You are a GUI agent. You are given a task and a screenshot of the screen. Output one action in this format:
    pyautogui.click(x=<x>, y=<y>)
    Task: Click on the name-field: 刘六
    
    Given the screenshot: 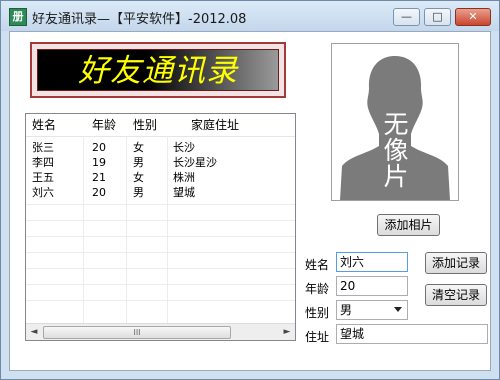 What is the action you would take?
    pyautogui.click(x=372, y=262)
    